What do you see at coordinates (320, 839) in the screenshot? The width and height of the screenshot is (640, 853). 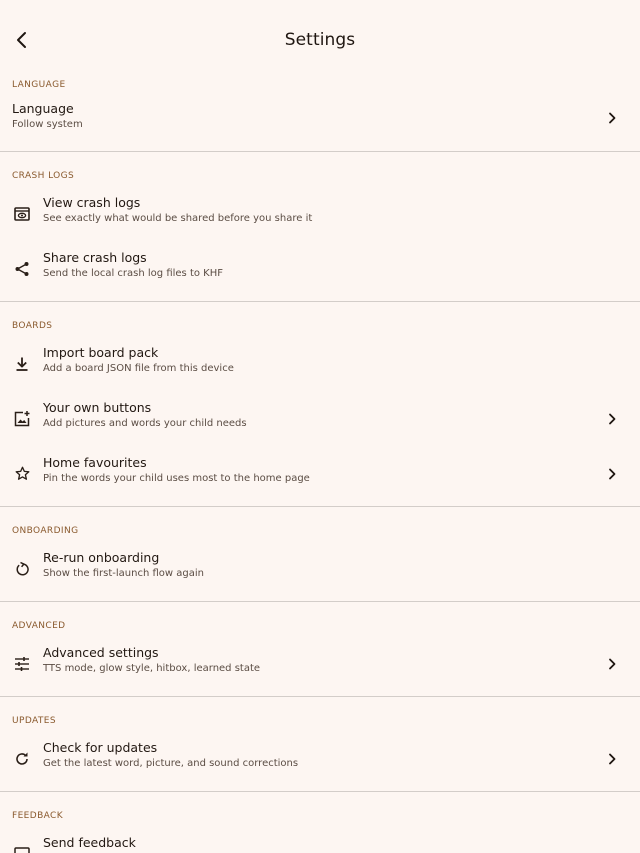 I see `settings-row-send-feedback: Send feedback` at bounding box center [320, 839].